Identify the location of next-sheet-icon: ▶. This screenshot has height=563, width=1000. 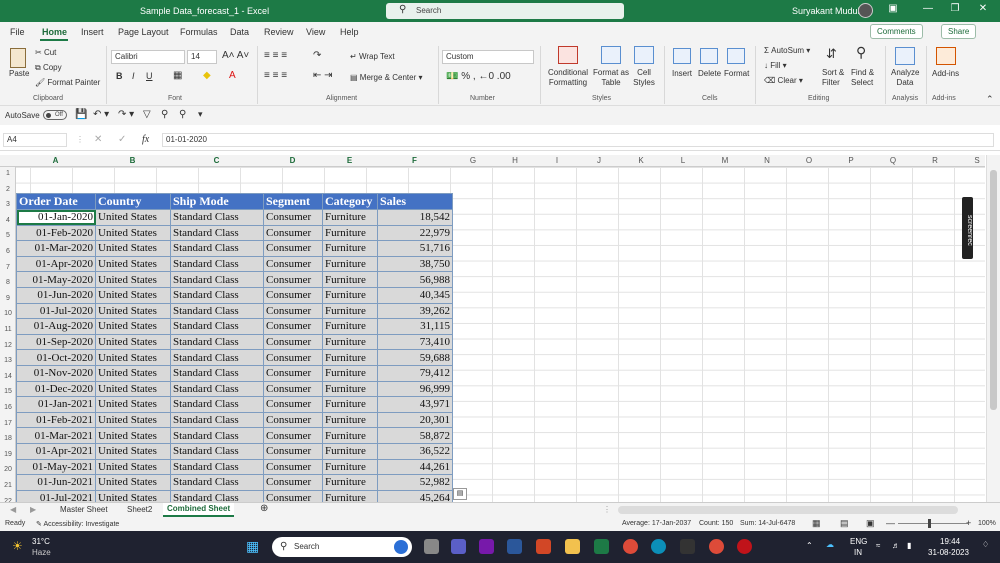
(33, 509).